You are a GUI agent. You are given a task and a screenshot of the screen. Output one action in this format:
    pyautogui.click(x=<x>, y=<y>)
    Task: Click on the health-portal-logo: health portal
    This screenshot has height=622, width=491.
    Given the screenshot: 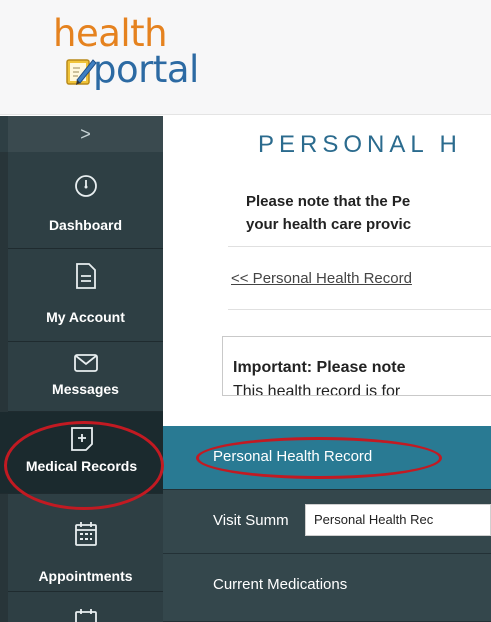 What is the action you would take?
    pyautogui.click(x=153, y=59)
    